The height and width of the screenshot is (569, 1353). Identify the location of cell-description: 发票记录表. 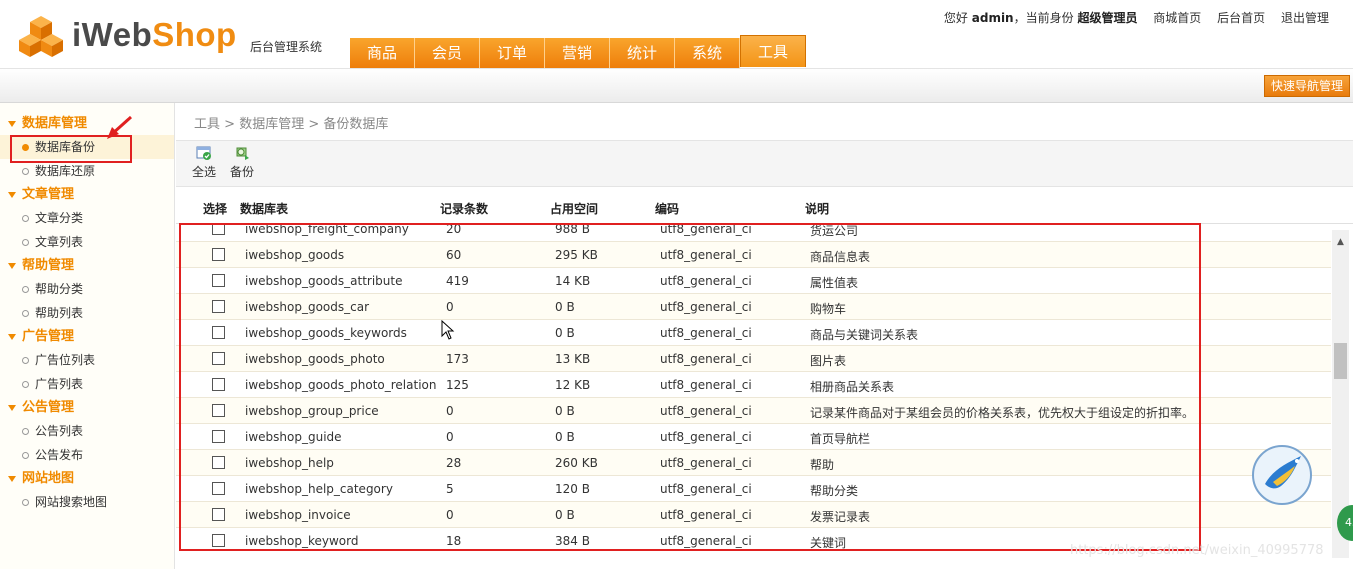
(840, 517).